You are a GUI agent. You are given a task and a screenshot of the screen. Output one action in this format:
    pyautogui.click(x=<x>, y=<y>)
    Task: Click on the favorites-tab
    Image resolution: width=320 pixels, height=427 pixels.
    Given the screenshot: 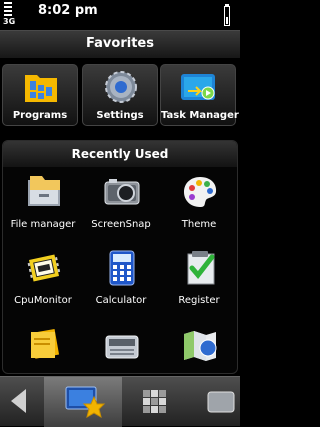 What is the action you would take?
    pyautogui.click(x=83, y=402)
    